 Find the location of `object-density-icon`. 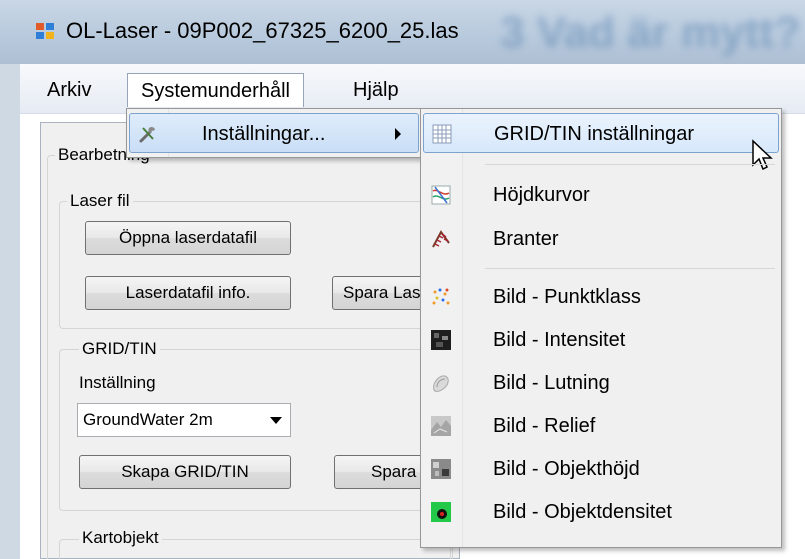

object-density-icon is located at coordinates (441, 512).